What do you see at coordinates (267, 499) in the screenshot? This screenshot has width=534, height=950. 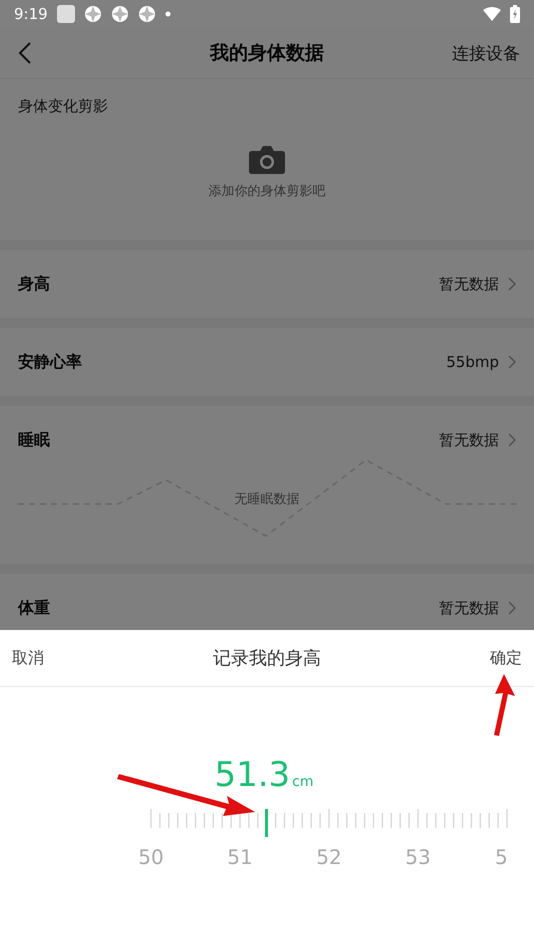 I see `empty-chart-text: 无睡眠数据` at bounding box center [267, 499].